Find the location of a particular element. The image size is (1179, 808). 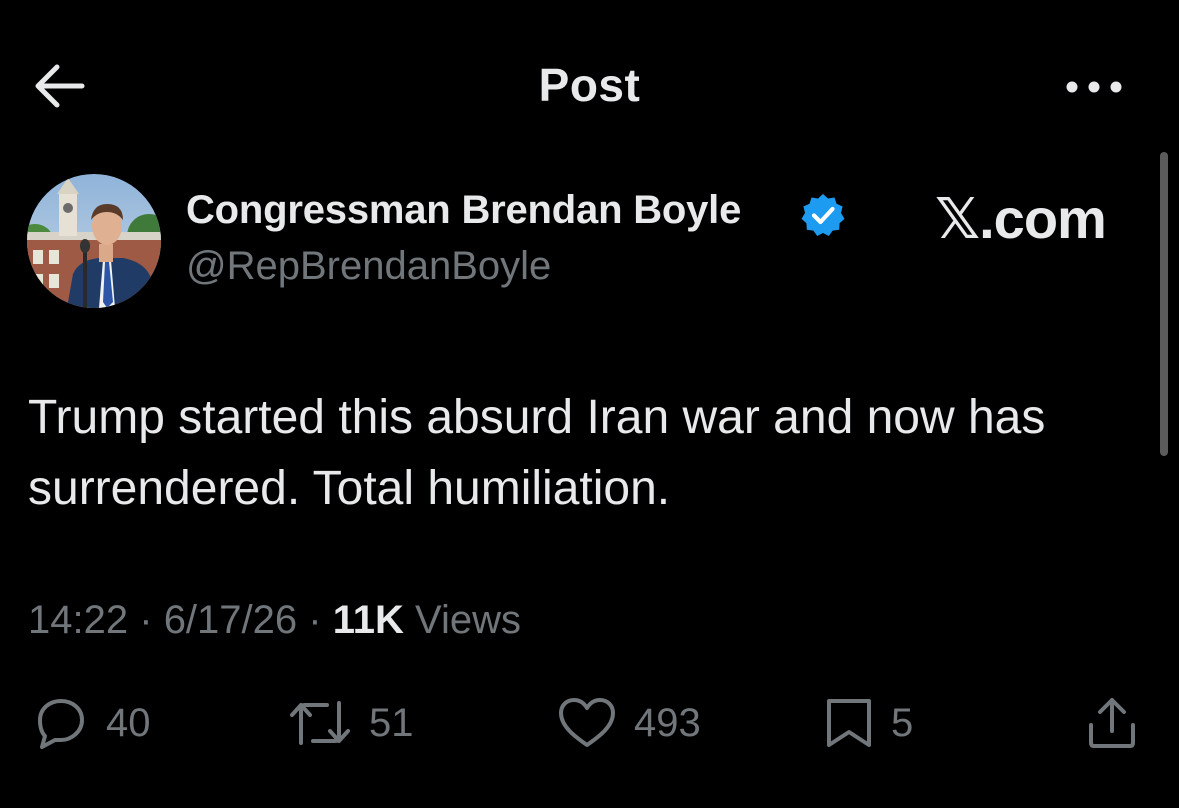

bookmark-button: 5 is located at coordinates (868, 723).